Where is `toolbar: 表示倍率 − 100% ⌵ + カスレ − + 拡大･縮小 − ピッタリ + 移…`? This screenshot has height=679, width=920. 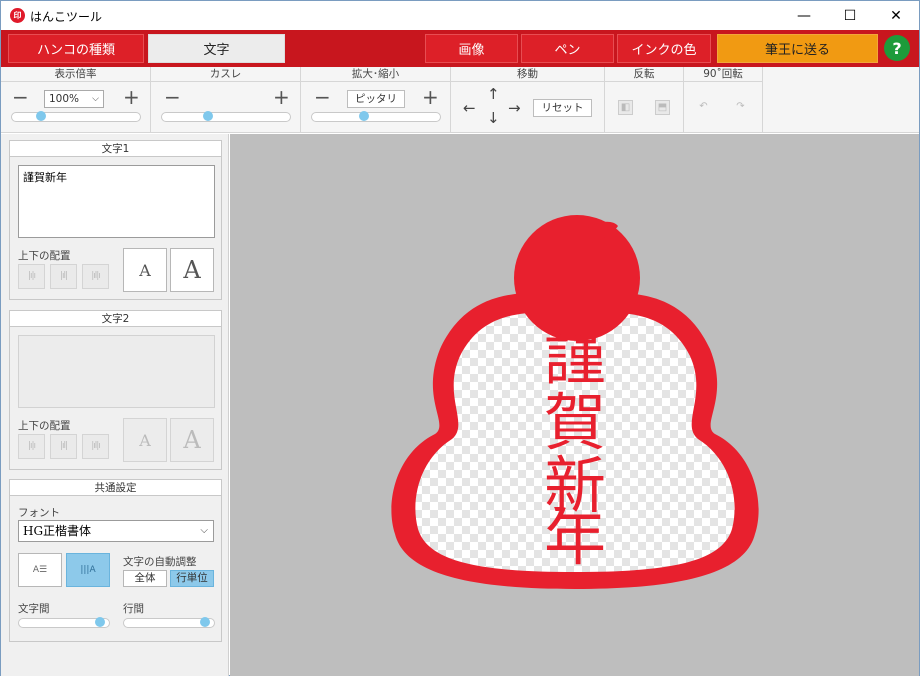 toolbar: 表示倍率 − 100% ⌵ + カスレ − + 拡大･縮小 − ピッタリ + 移… is located at coordinates (460, 100).